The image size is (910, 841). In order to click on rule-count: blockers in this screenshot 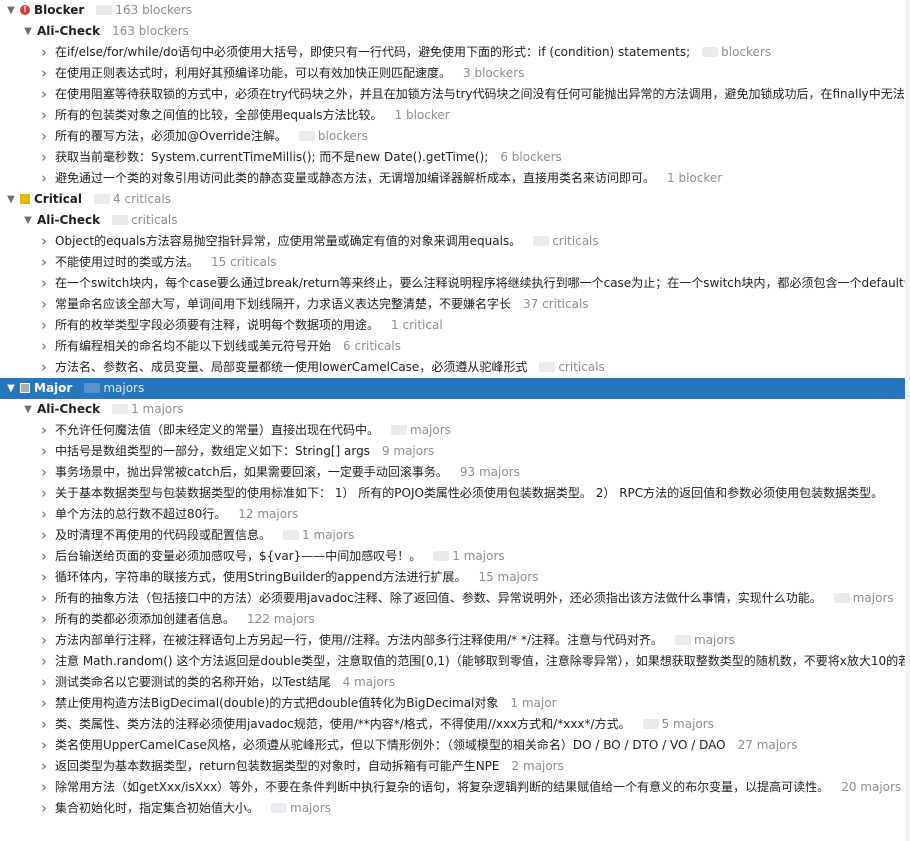, I will do `click(333, 136)`.